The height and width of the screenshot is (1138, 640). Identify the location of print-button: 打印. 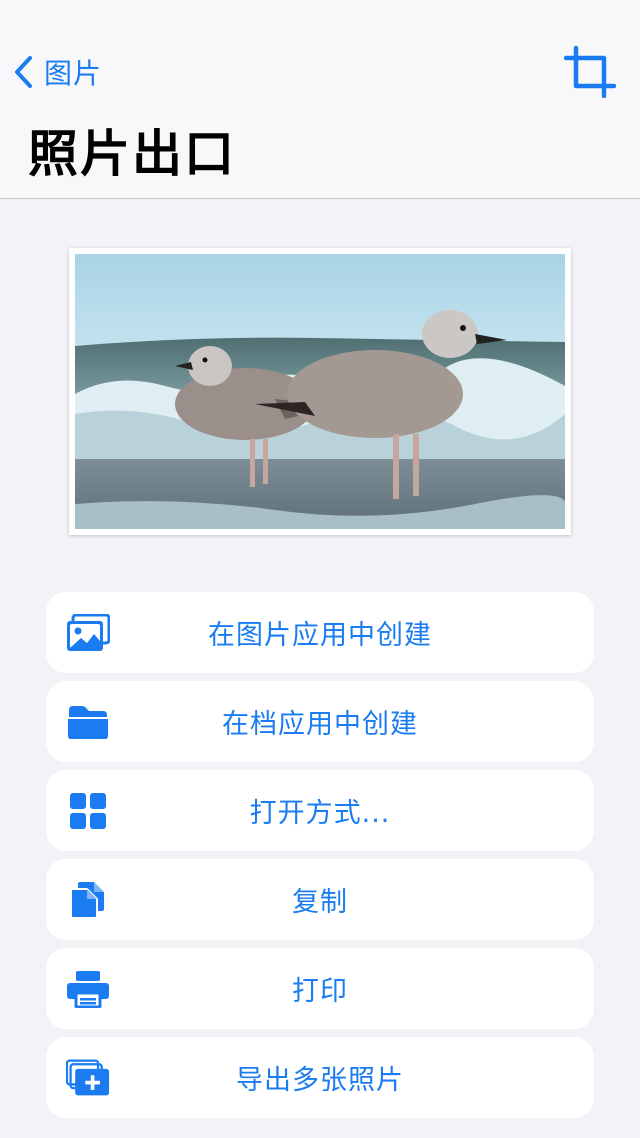
(320, 988).